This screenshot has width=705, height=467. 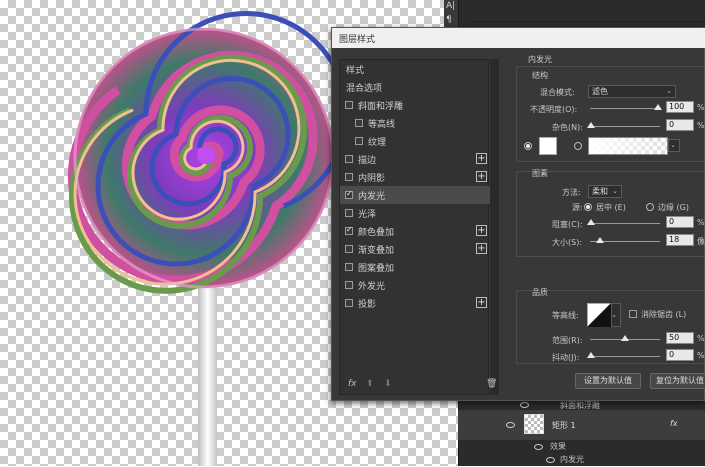 What do you see at coordinates (565, 315) in the screenshot?
I see `contour-label: 等高线:` at bounding box center [565, 315].